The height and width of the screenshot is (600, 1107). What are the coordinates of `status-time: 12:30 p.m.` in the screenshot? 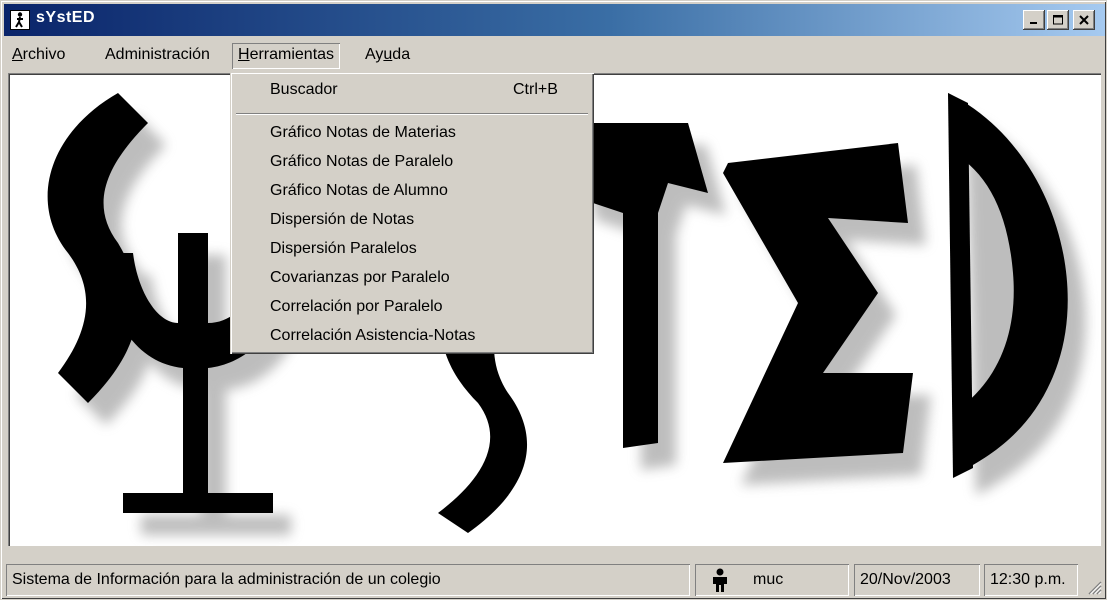 It's located at (1031, 580).